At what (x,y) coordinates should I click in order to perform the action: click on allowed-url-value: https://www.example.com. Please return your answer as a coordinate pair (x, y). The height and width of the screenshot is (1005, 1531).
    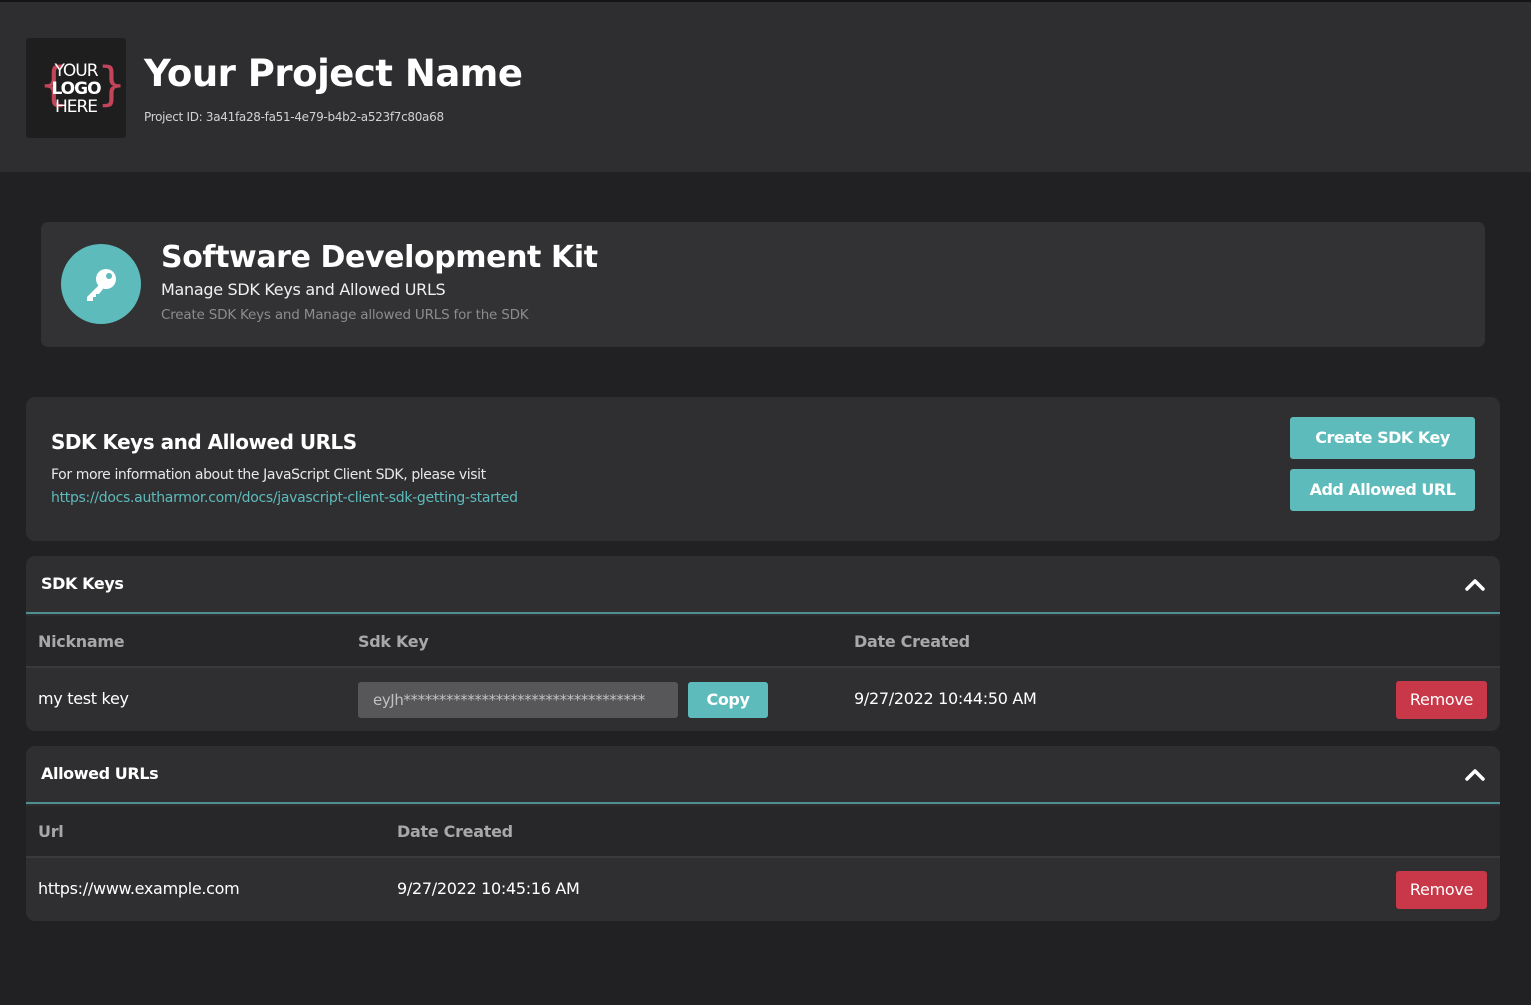
    Looking at the image, I should click on (139, 888).